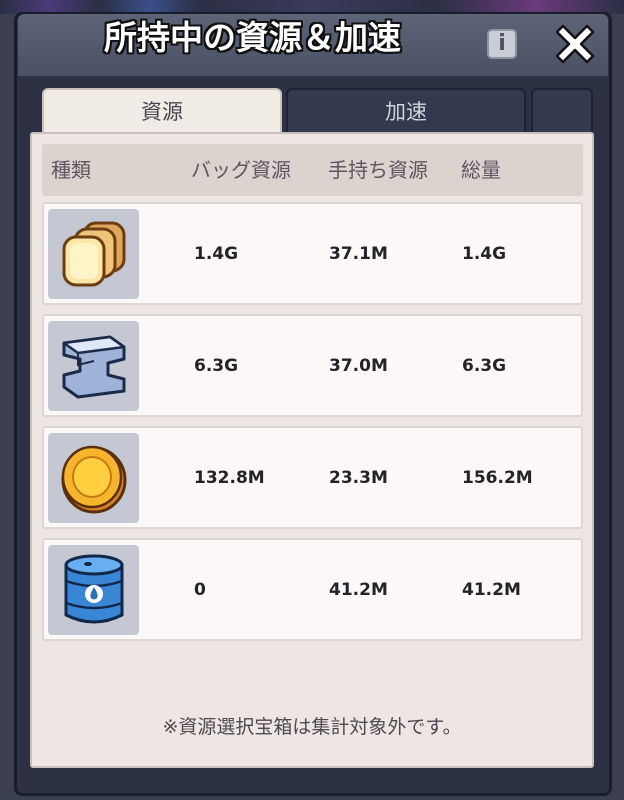 This screenshot has height=800, width=624. I want to click on bag-value: 0, so click(200, 590).